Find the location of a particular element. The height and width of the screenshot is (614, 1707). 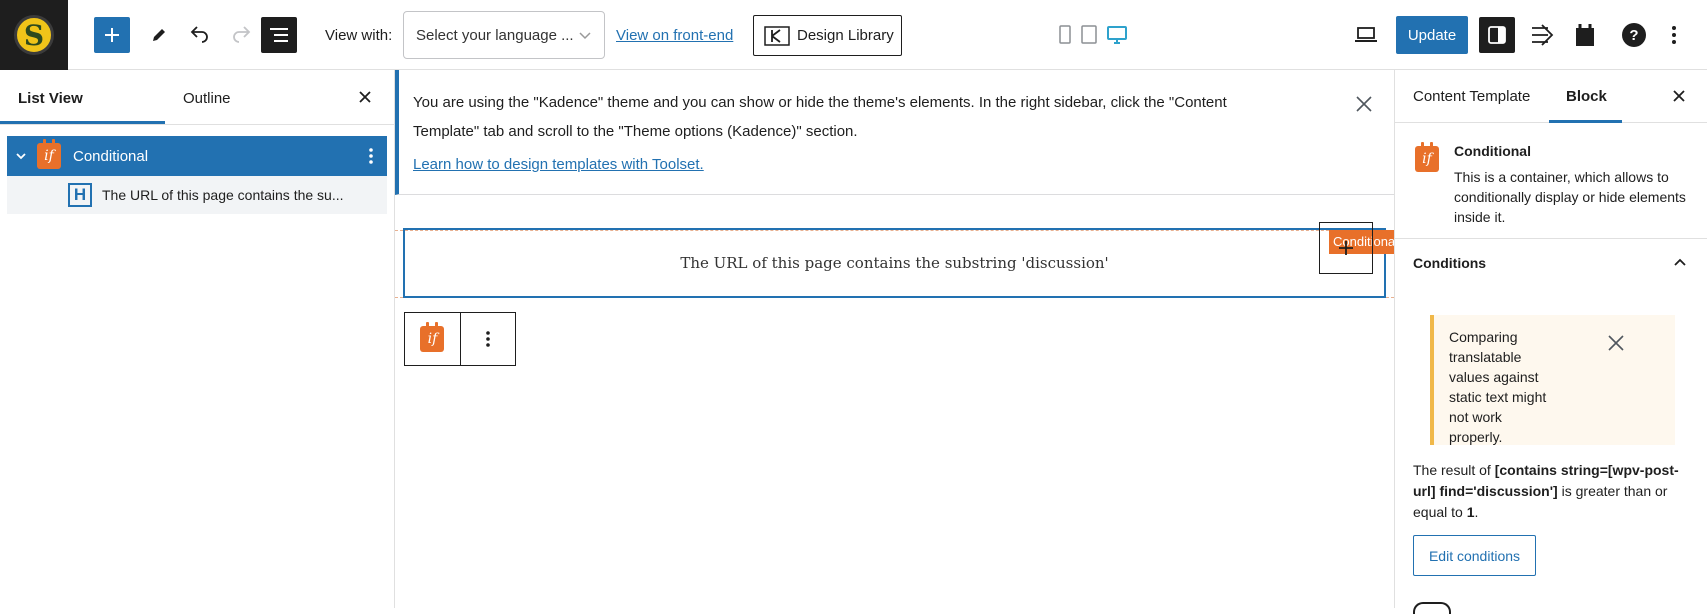

block-type-button: if is located at coordinates (432, 339).